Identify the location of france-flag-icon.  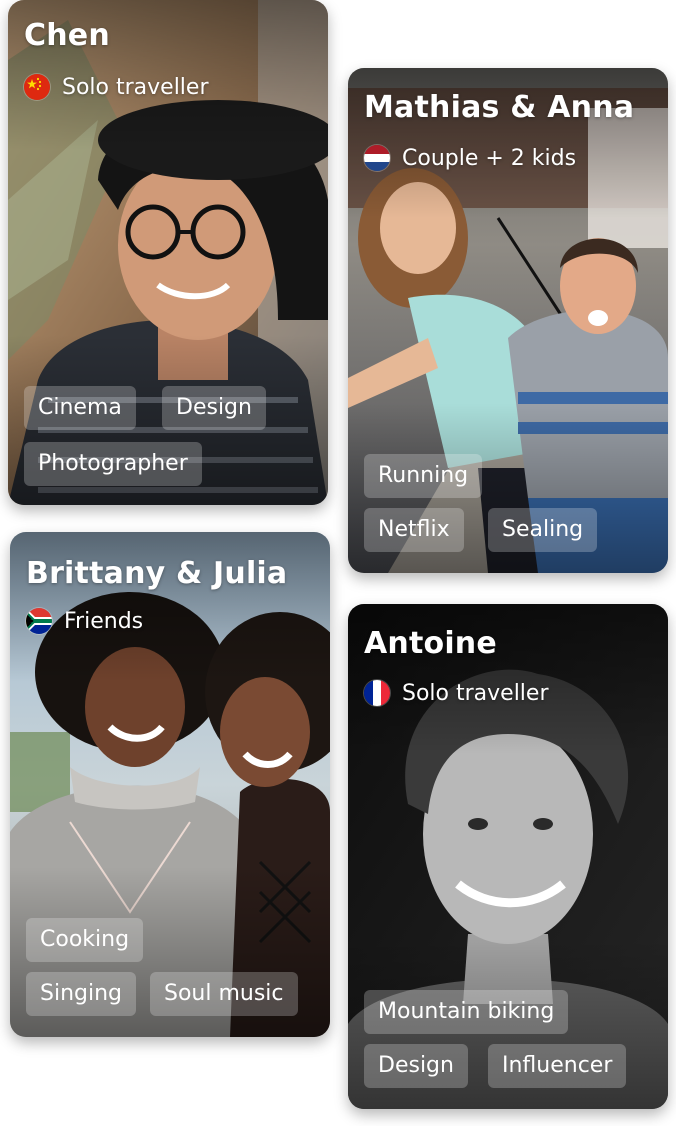
(377, 693).